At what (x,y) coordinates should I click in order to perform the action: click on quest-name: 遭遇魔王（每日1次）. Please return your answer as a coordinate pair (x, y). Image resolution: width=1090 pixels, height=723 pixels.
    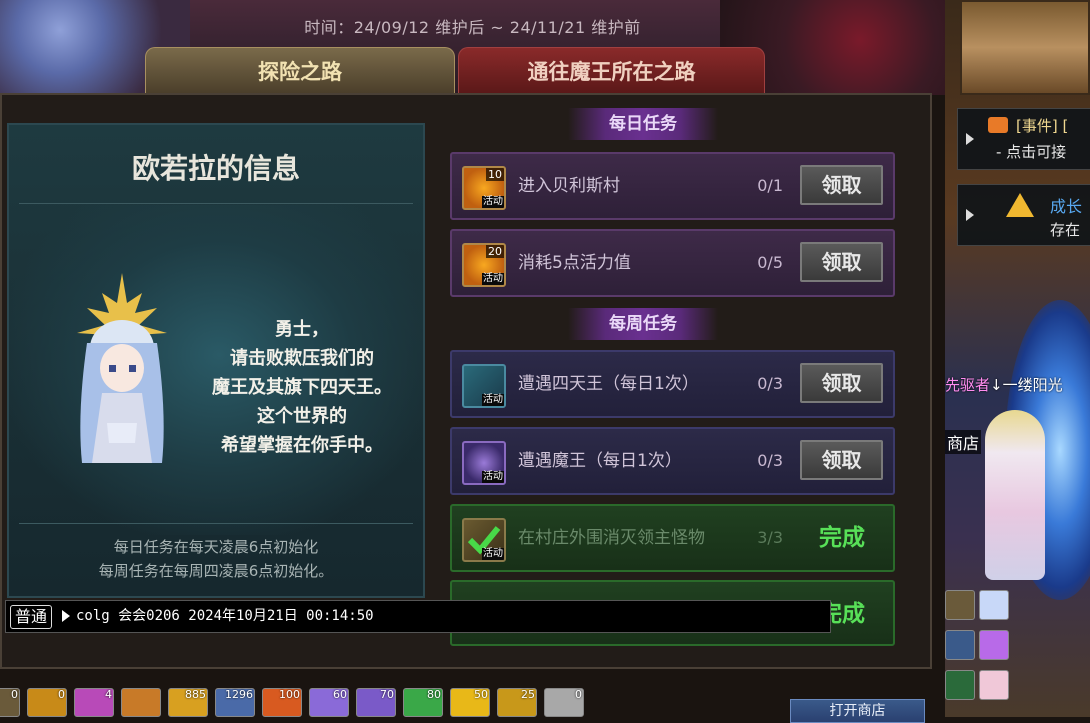
    Looking at the image, I should click on (600, 461).